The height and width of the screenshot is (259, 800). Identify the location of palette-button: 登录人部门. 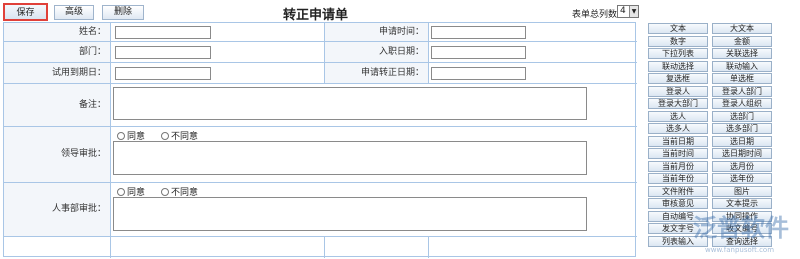
(742, 91).